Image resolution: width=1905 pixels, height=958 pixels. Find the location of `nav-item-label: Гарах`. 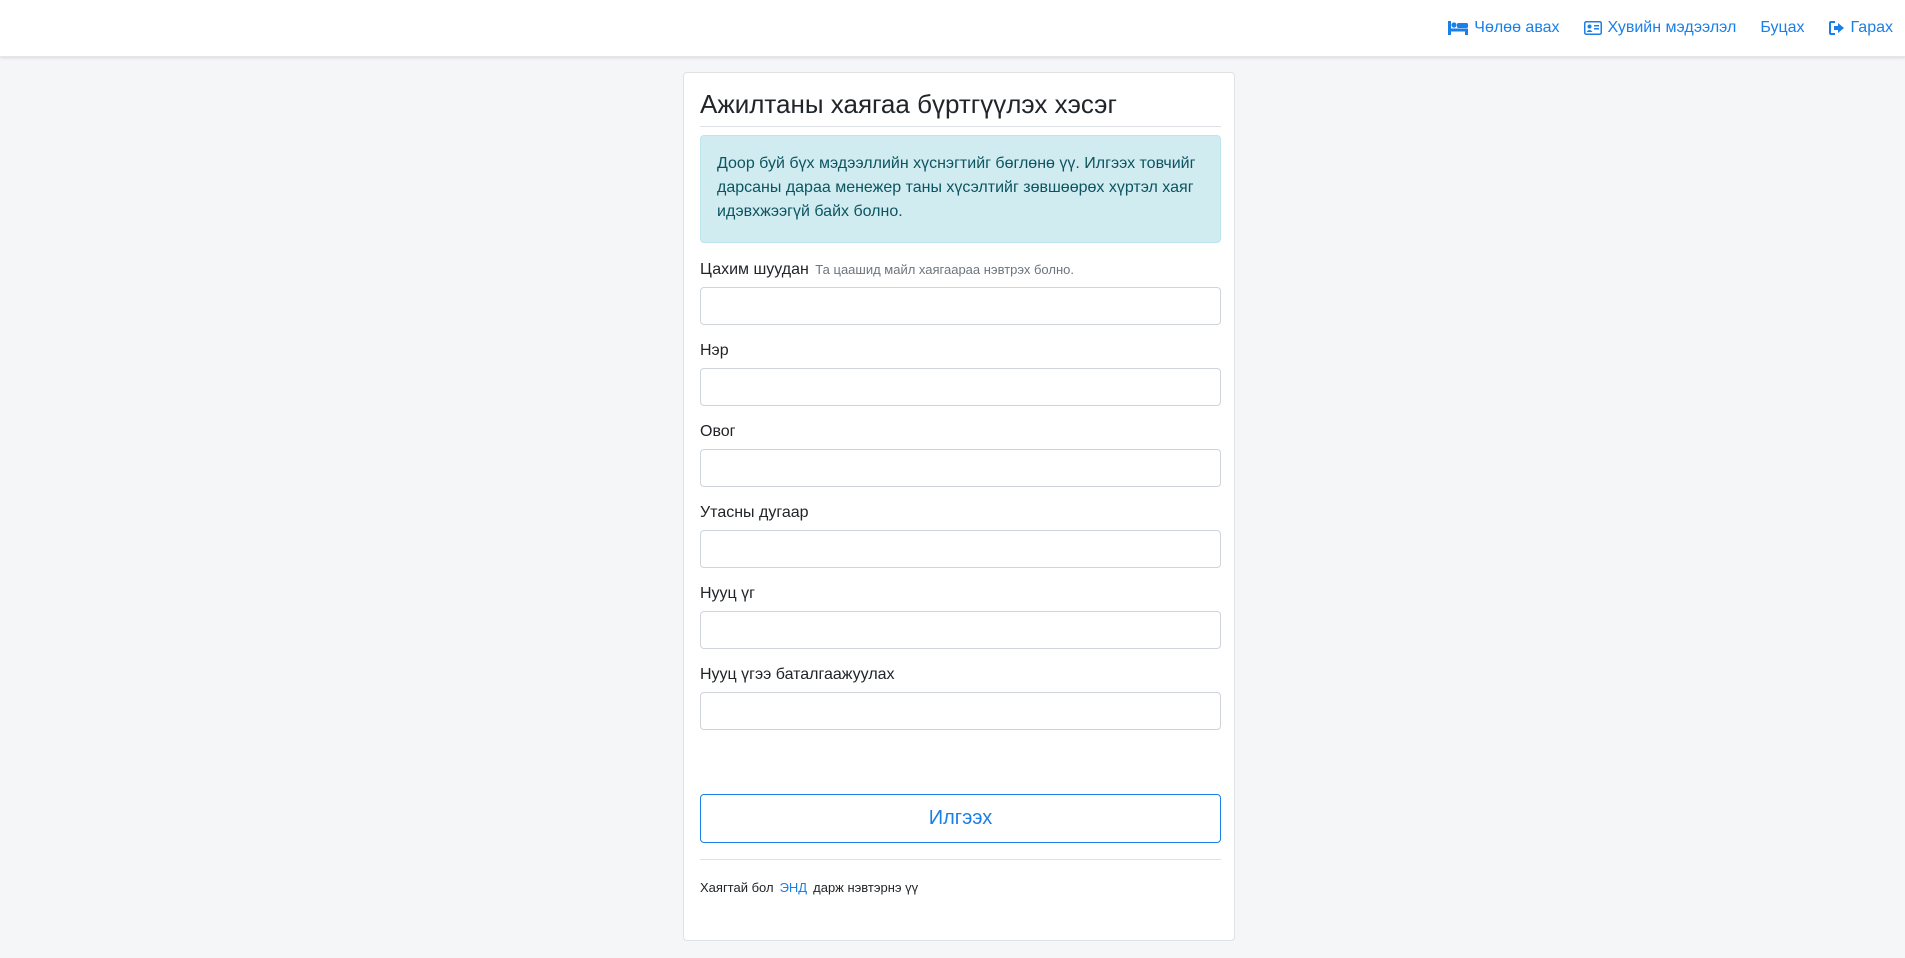

nav-item-label: Гарах is located at coordinates (1871, 27).